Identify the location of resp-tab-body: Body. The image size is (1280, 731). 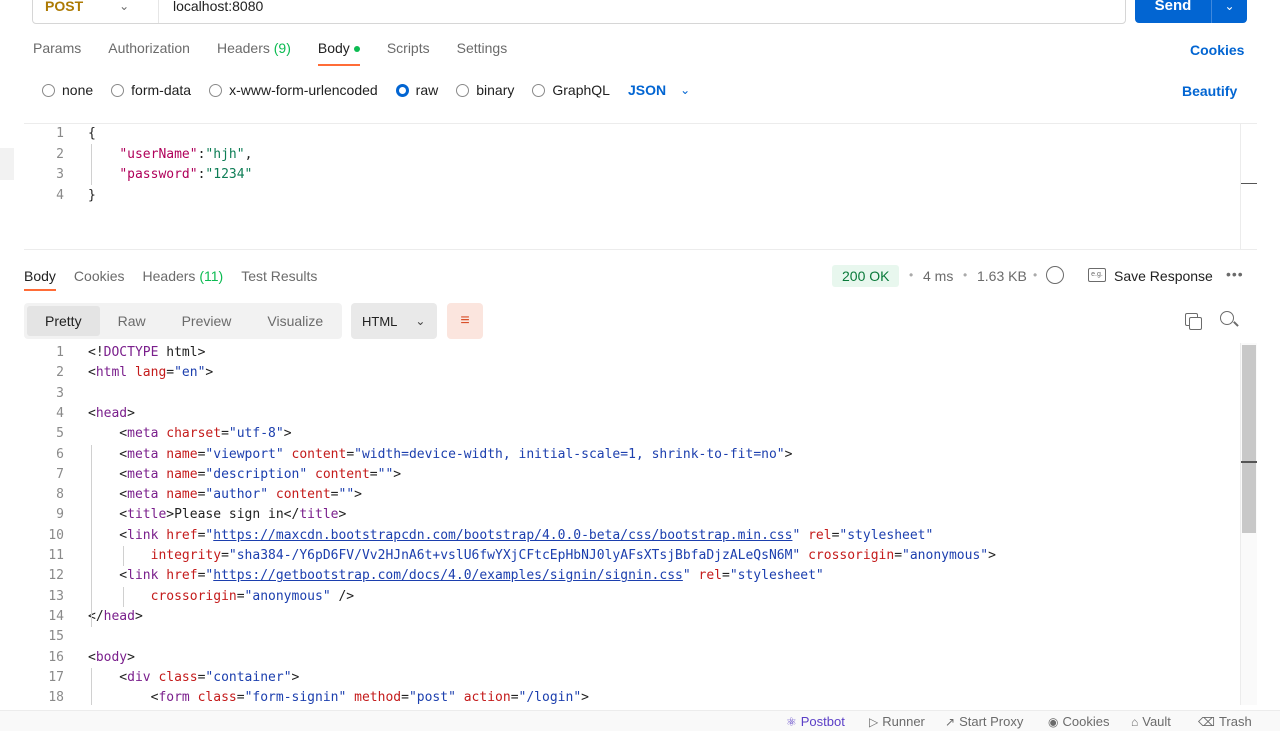
(40, 279).